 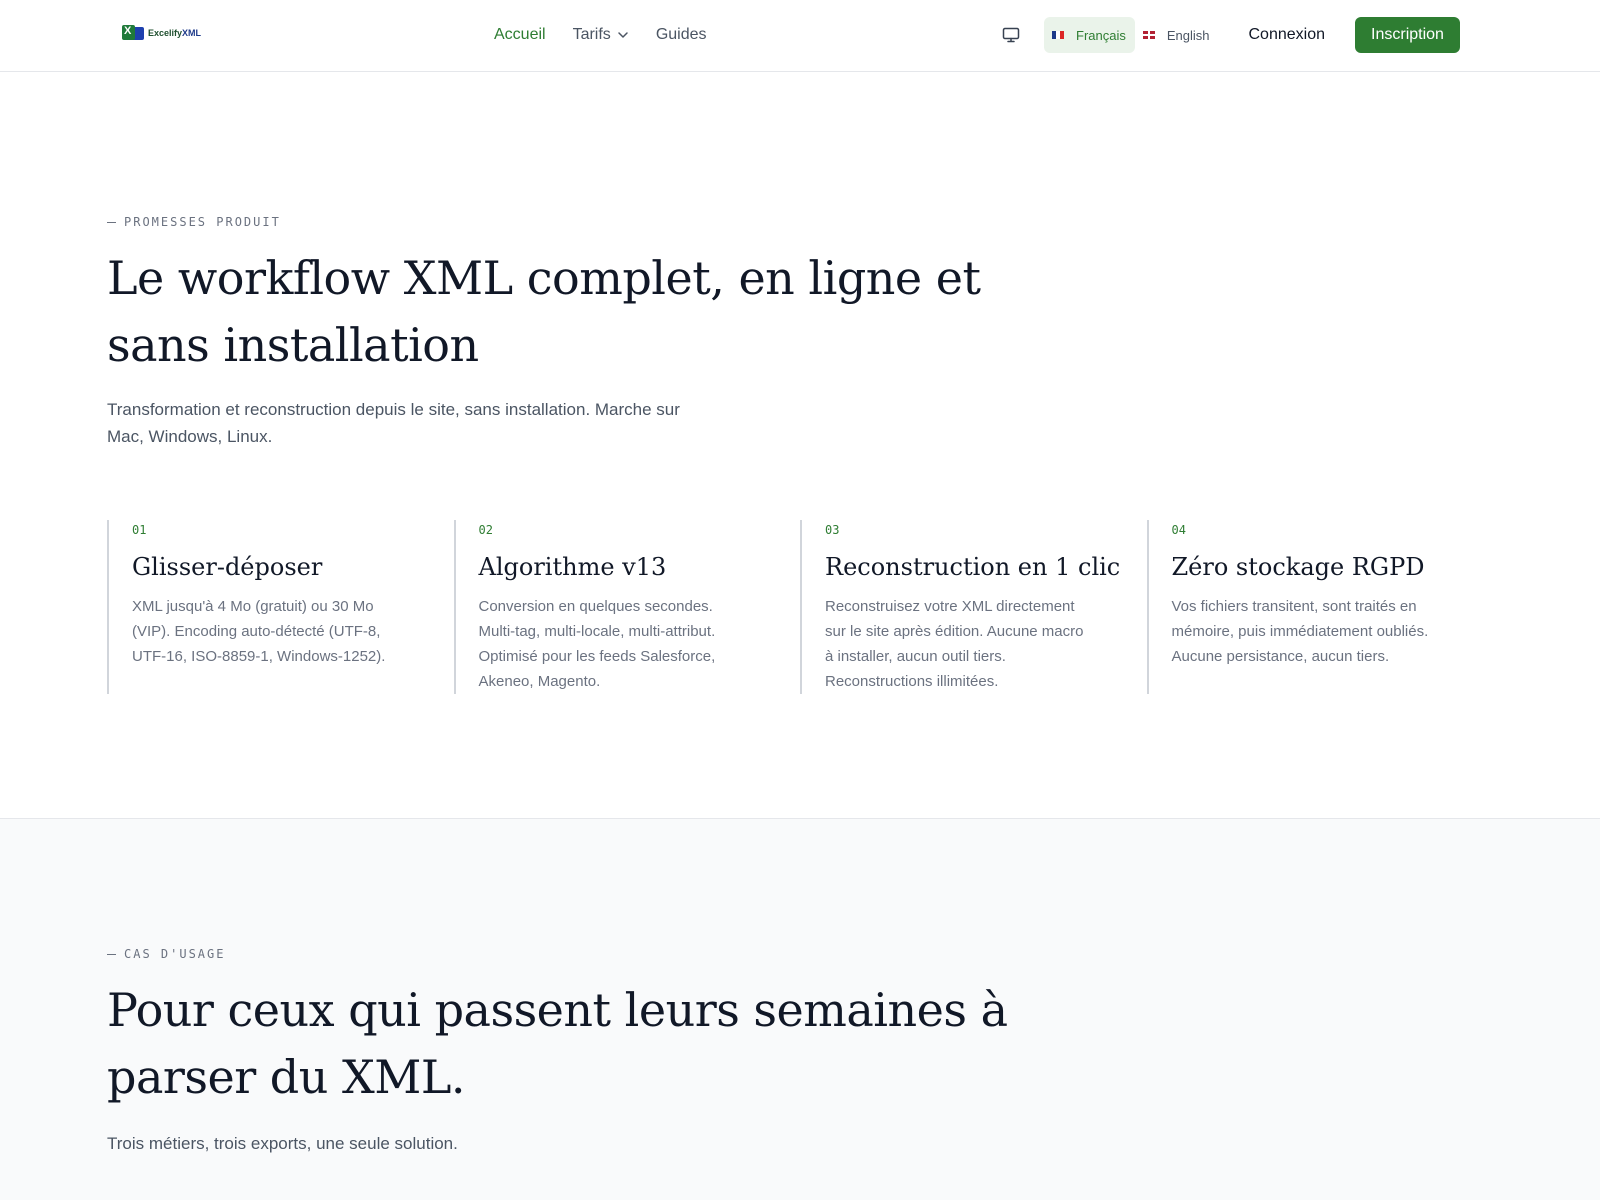 What do you see at coordinates (133, 33) in the screenshot?
I see `excel-logo-icon: X` at bounding box center [133, 33].